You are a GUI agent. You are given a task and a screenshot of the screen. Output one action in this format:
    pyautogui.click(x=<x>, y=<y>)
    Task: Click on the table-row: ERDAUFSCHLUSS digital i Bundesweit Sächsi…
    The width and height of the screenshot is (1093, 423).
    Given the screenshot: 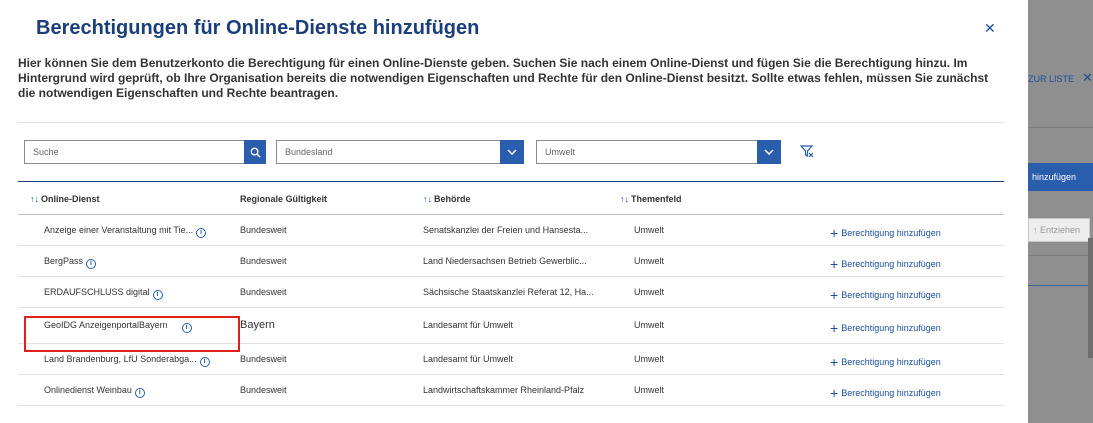 What is the action you would take?
    pyautogui.click(x=511, y=292)
    